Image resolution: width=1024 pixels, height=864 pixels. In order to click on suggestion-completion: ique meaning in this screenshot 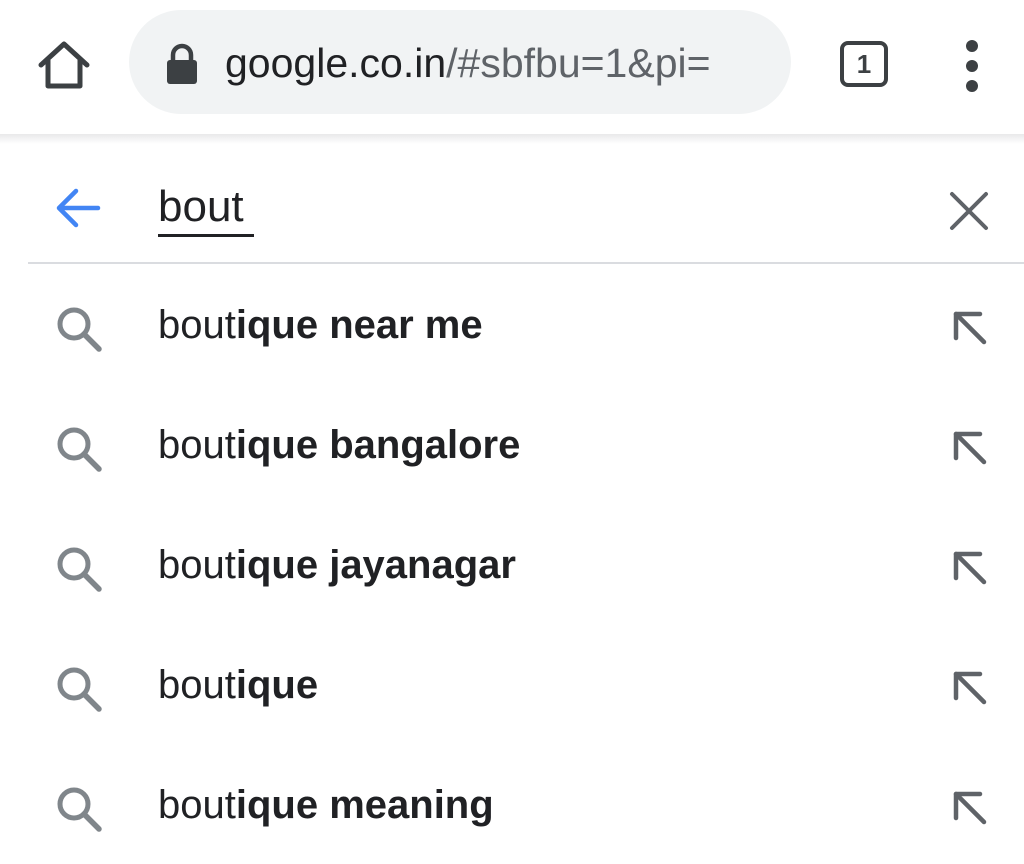, I will do `click(364, 805)`.